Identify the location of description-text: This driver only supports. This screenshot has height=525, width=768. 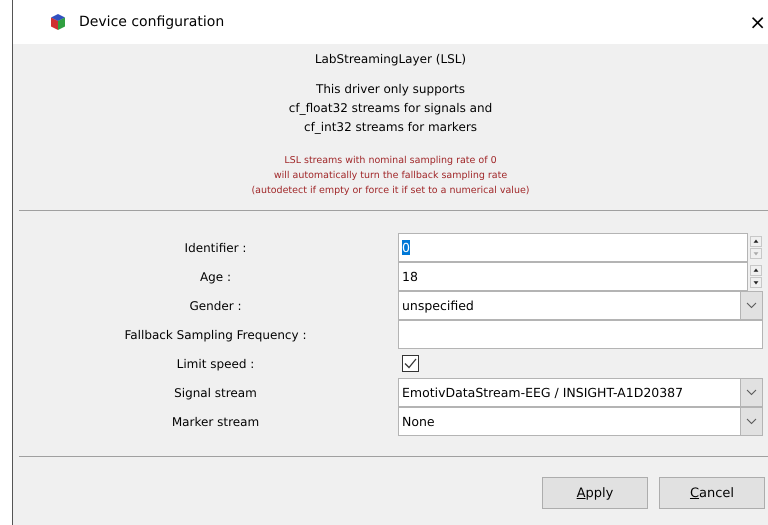
(390, 89).